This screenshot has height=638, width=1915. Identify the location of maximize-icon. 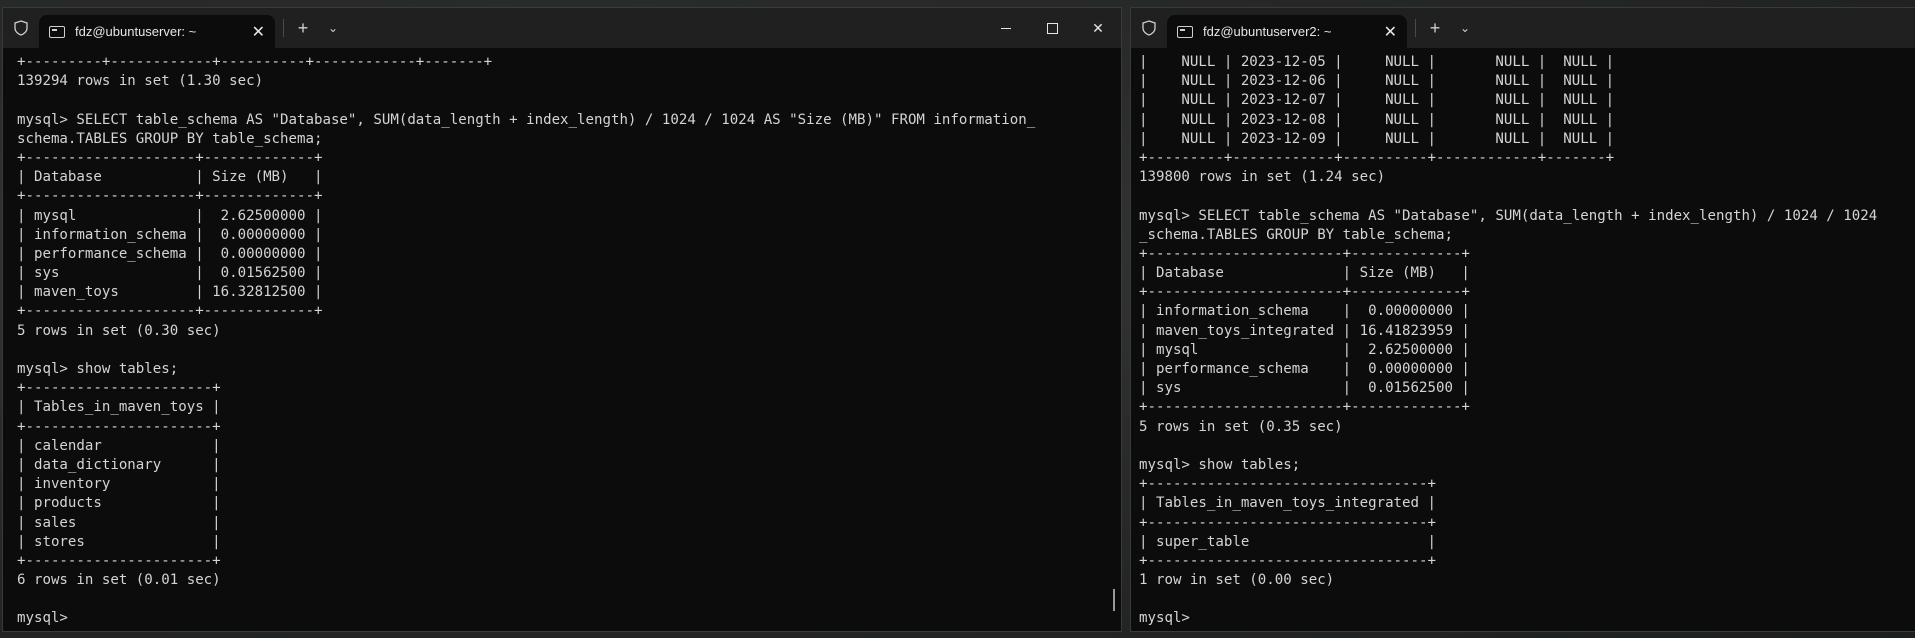
(1052, 28).